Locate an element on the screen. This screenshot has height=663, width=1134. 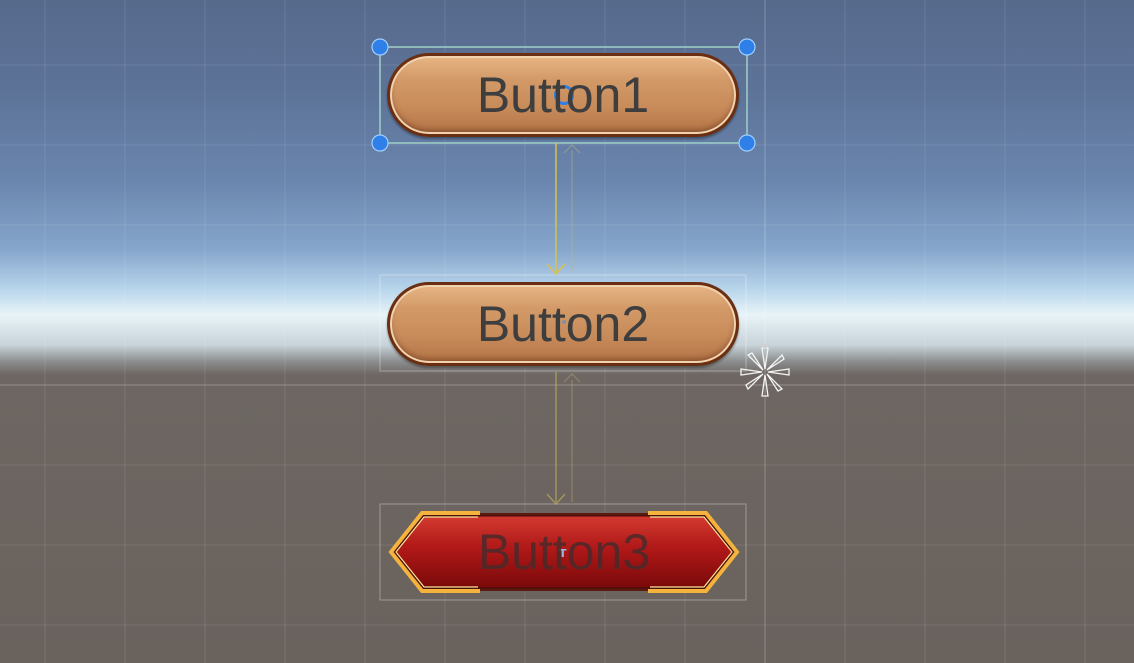
button3-label: Button3 is located at coordinates (564, 552).